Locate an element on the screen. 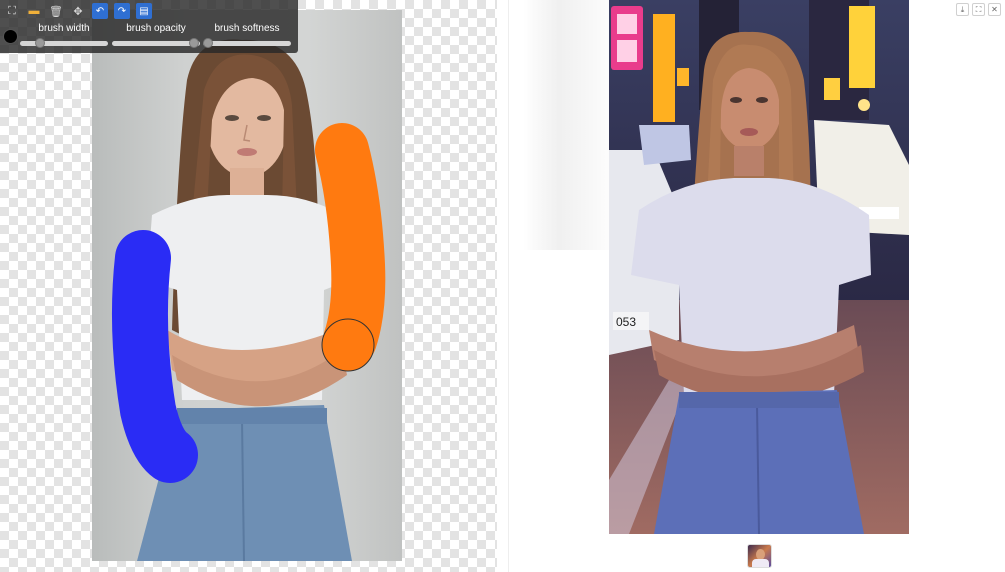 The image size is (1005, 572). brush-color-picker is located at coordinates (10, 36).